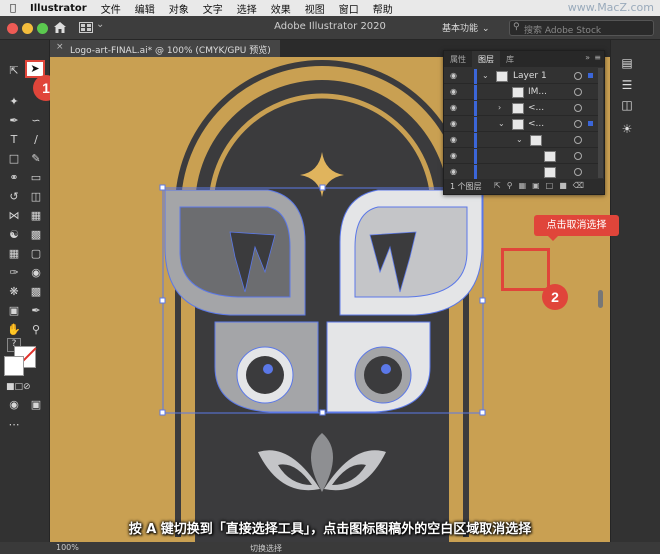 This screenshot has height=554, width=660. Describe the element at coordinates (14, 235) in the screenshot. I see `shape-builder-tool-icon: ☯` at that location.